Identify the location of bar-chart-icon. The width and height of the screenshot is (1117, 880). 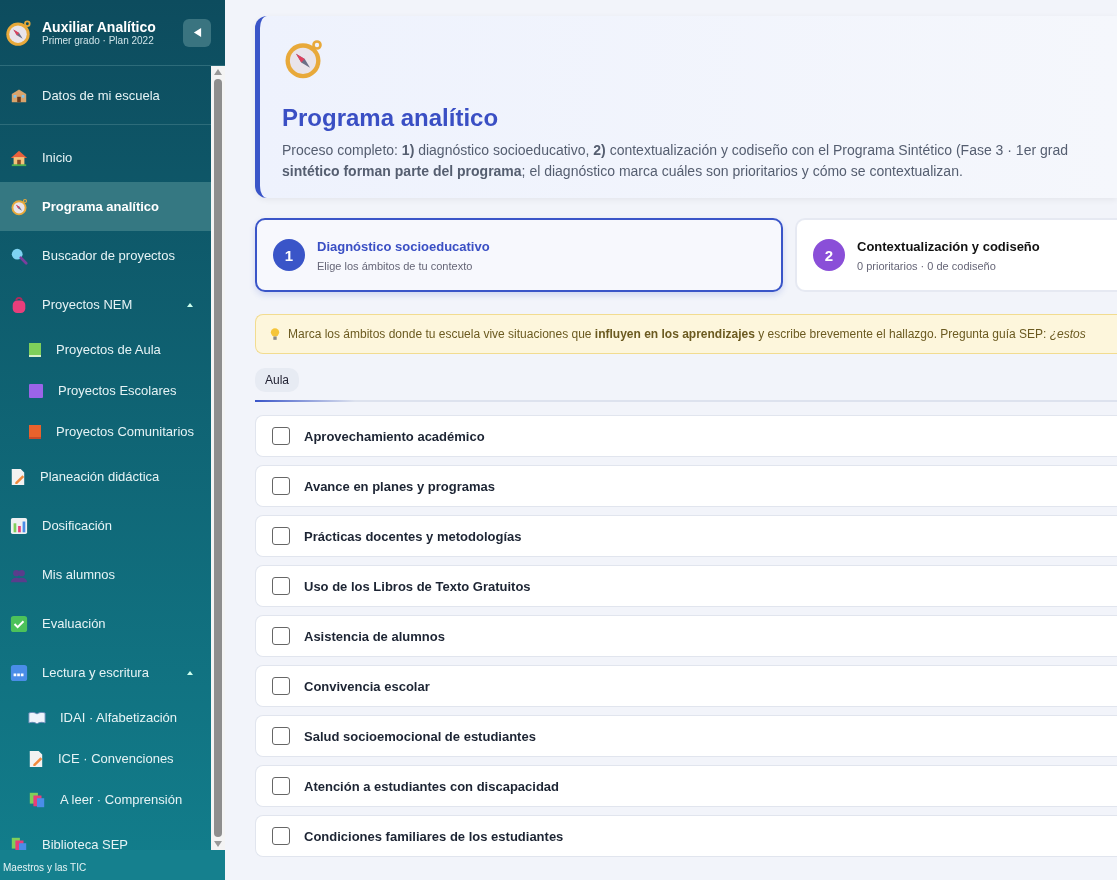
(19, 525).